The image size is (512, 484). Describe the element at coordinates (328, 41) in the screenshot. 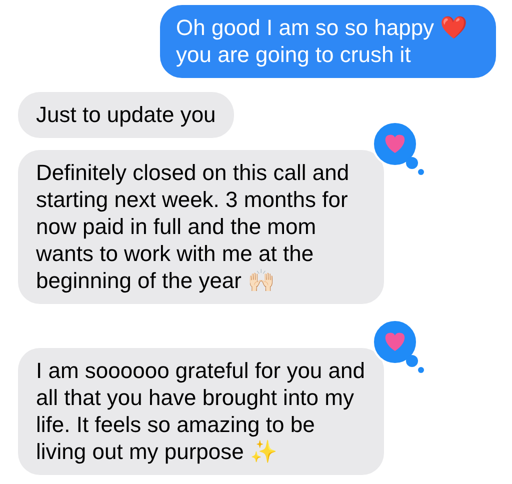

I see `message-bubble: Oh good I am so so happy ❤ you are going to crush it` at that location.